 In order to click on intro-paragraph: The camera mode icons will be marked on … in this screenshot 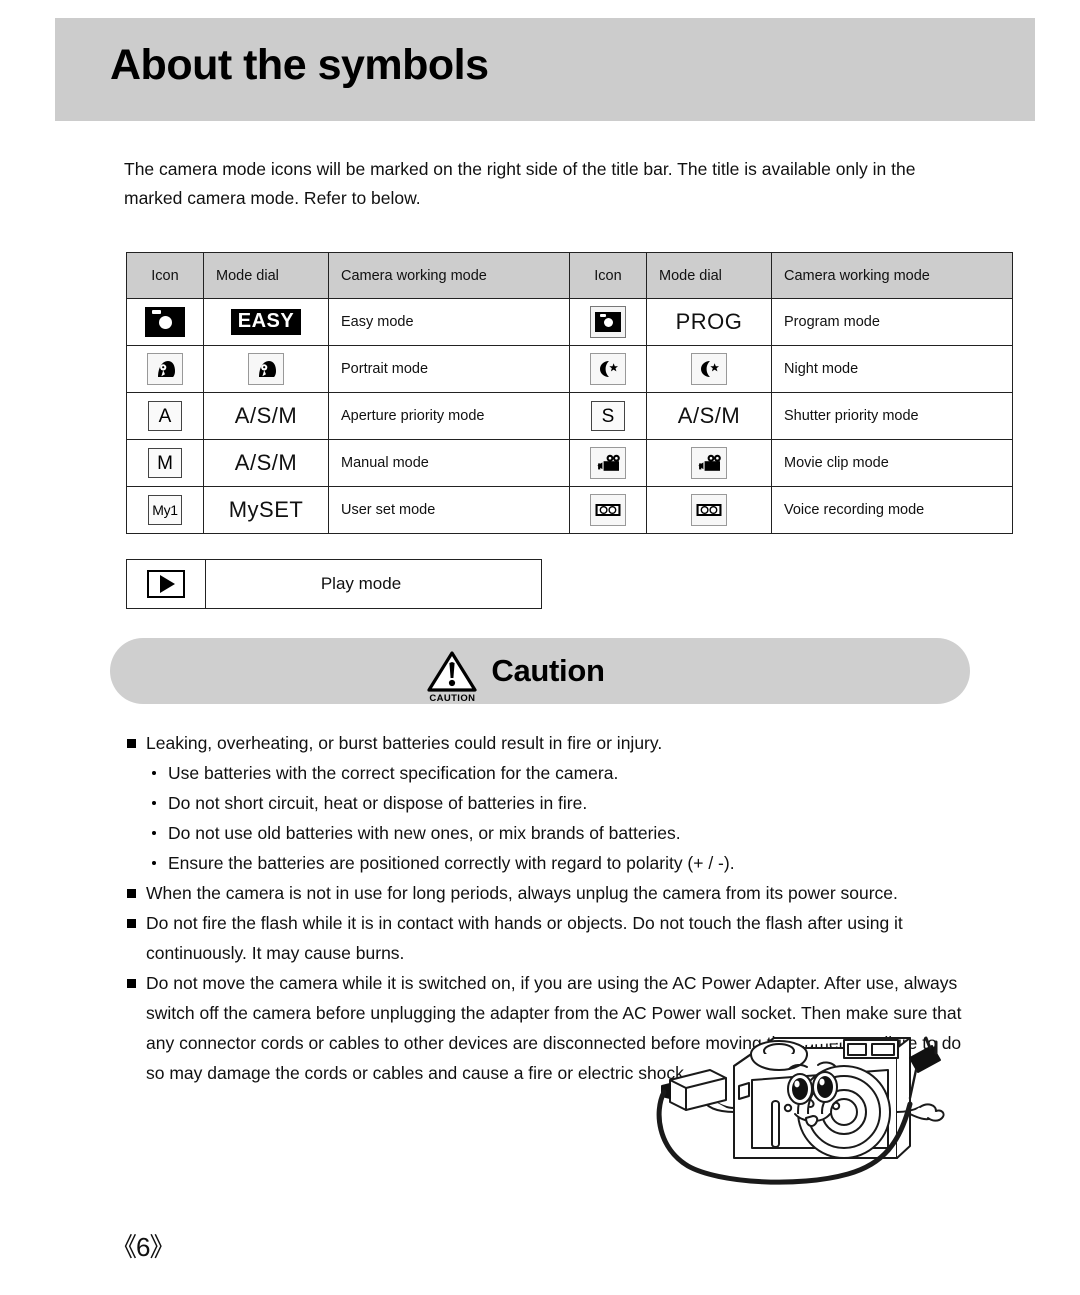, I will do `click(520, 183)`.